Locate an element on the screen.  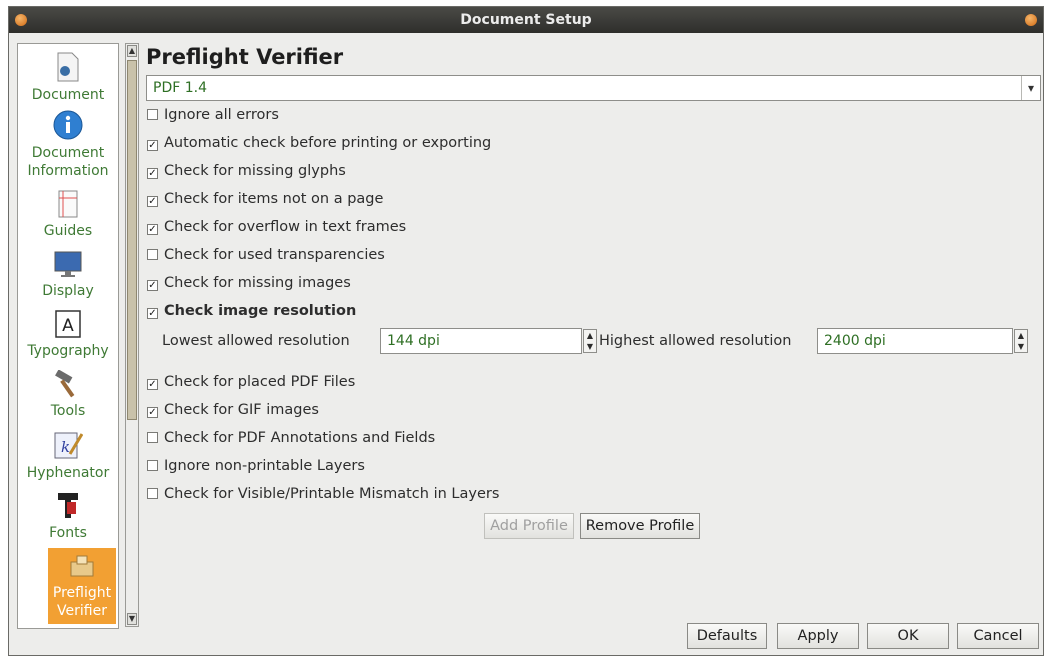
scroll-thumb is located at coordinates (132, 240).